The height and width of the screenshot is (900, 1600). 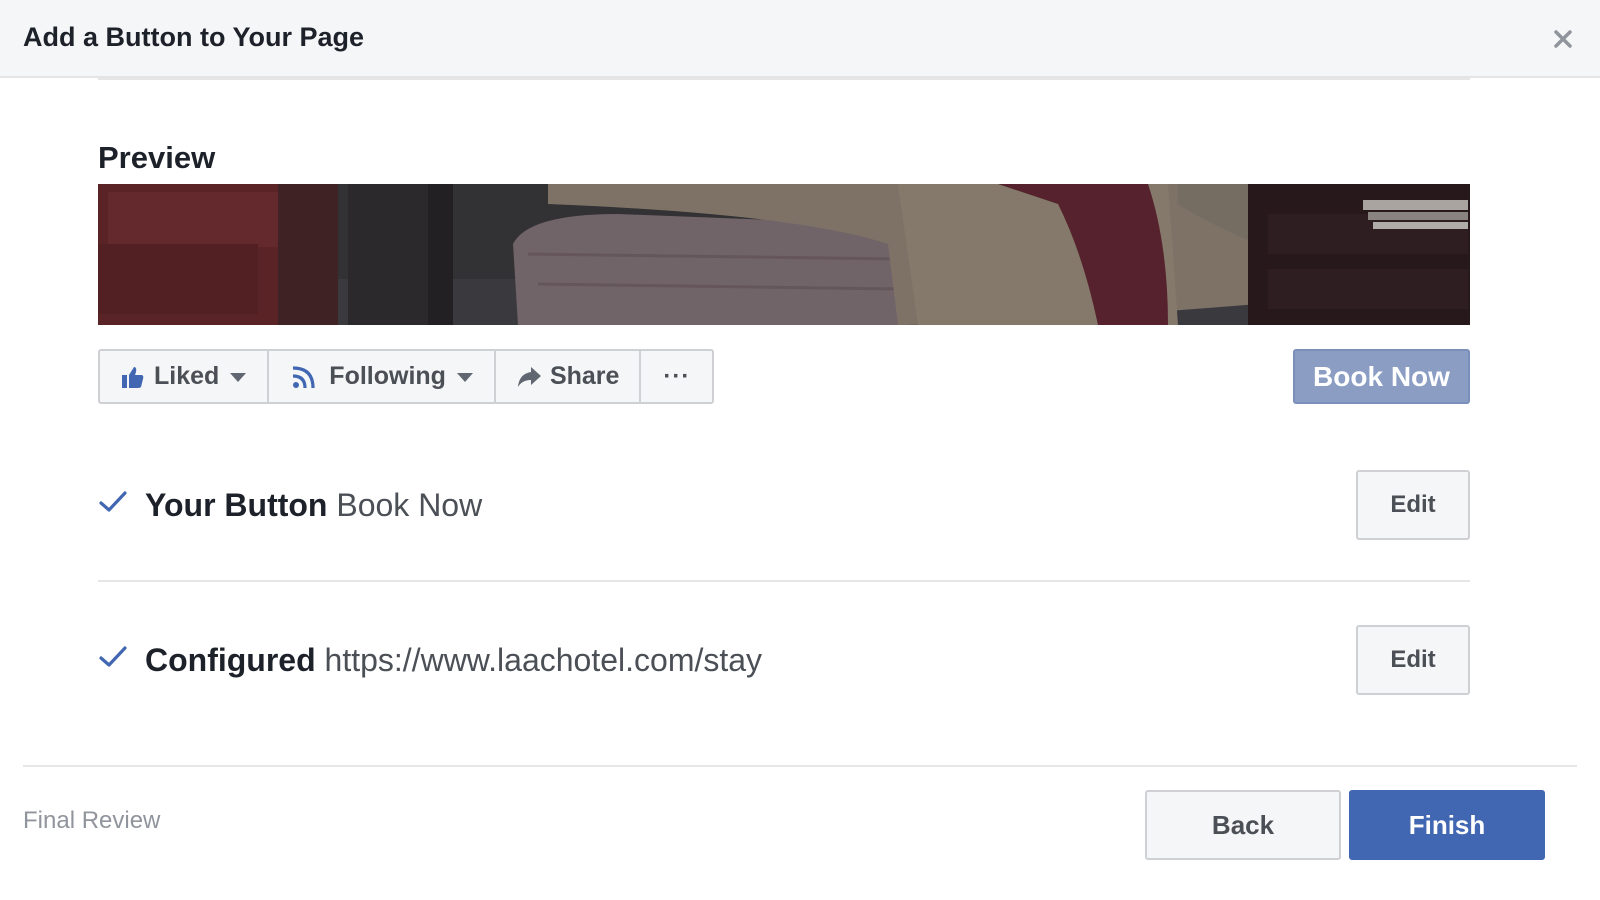 I want to click on share-button: Share, so click(x=569, y=376).